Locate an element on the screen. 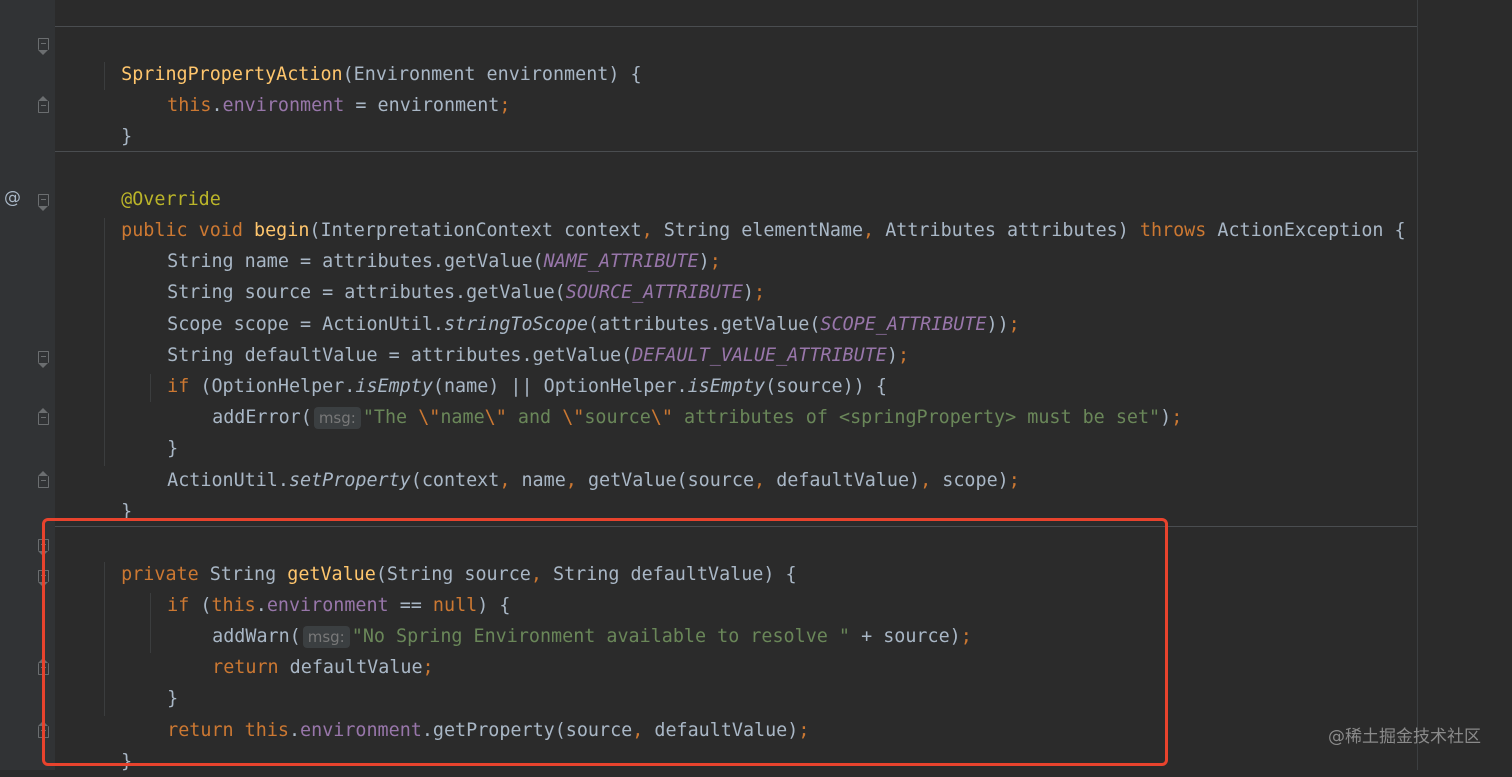 The width and height of the screenshot is (1512, 777). override-marker-icon: @ is located at coordinates (12, 198).